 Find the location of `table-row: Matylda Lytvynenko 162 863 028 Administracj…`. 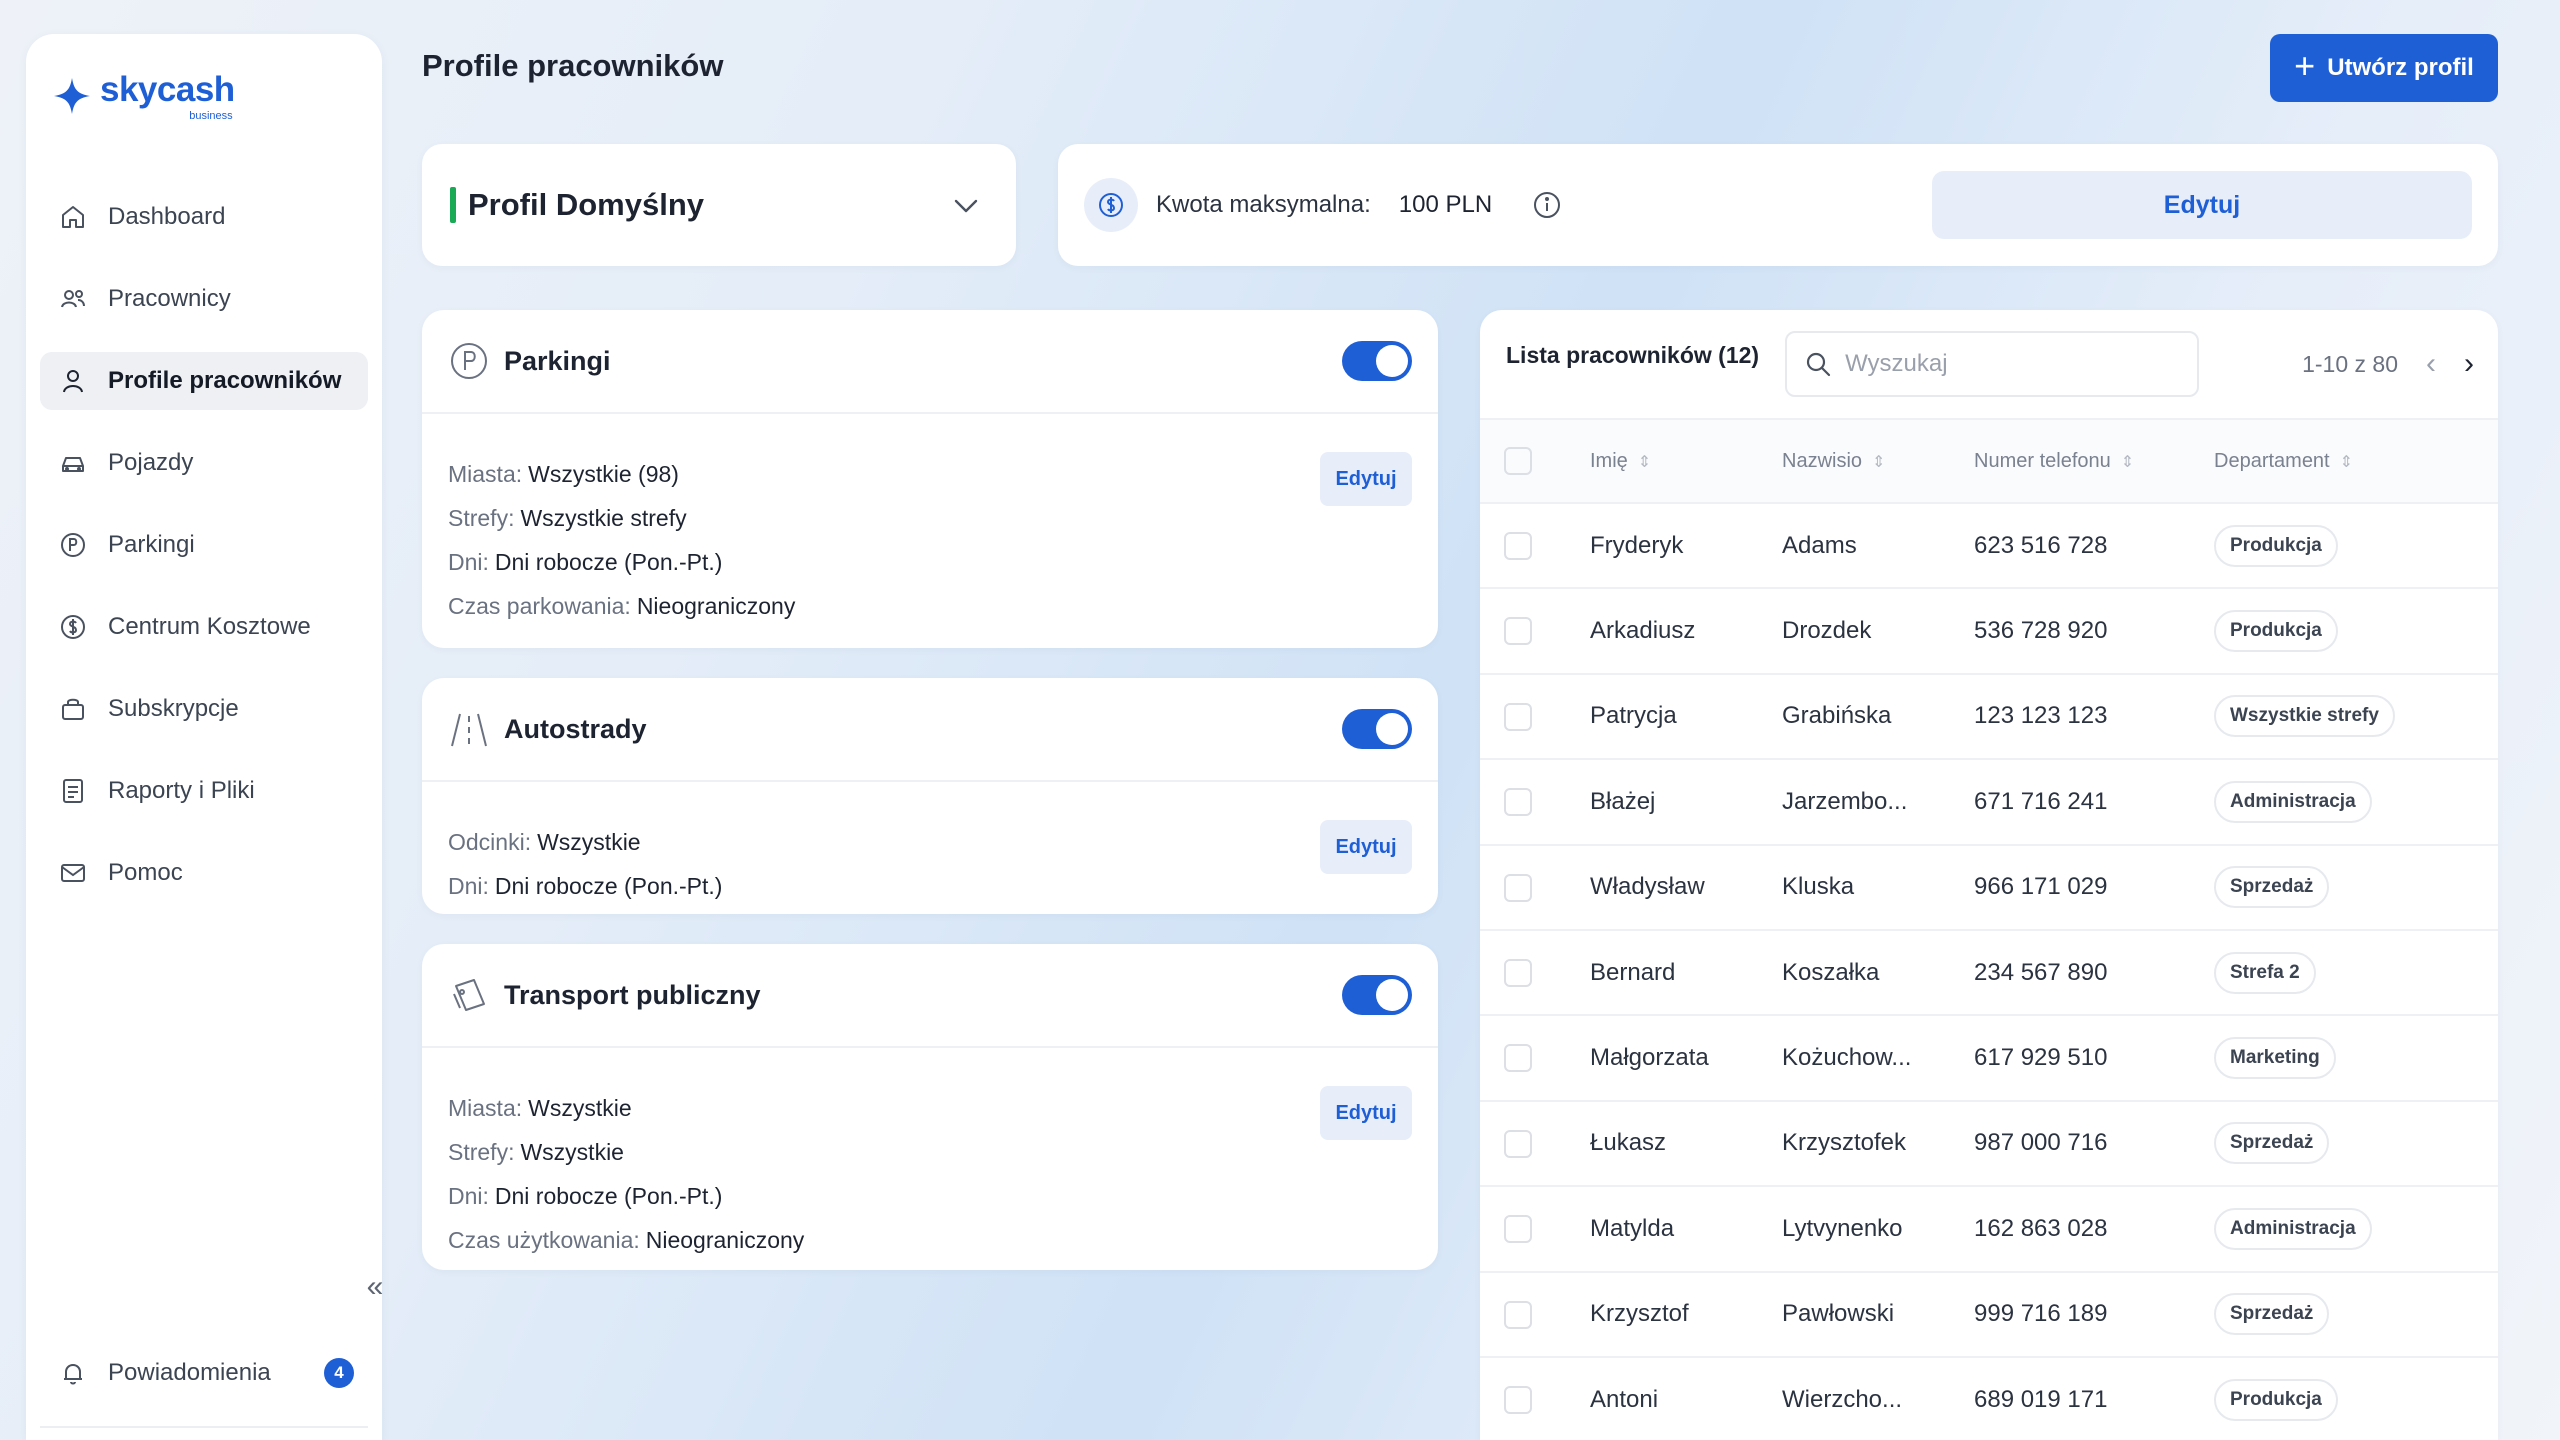

table-row: Matylda Lytvynenko 162 863 028 Administracj… is located at coordinates (1989, 1229).